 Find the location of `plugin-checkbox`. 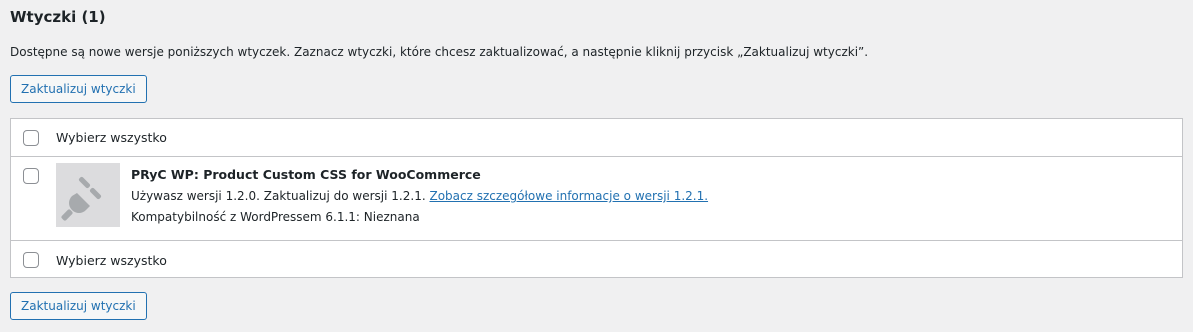

plugin-checkbox is located at coordinates (31, 176).